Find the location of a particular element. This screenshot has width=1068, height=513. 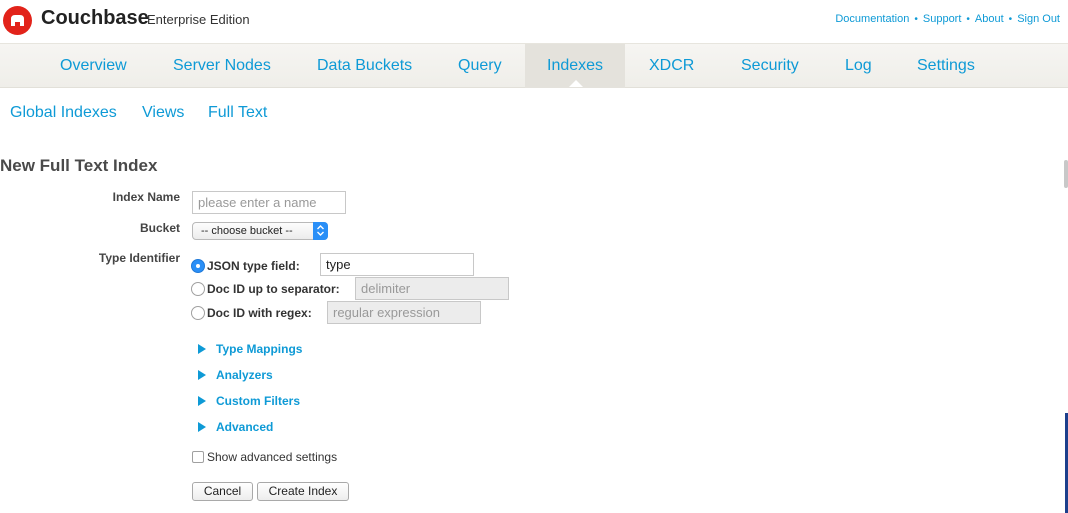

page-title: New Full Text Index is located at coordinates (79, 165).